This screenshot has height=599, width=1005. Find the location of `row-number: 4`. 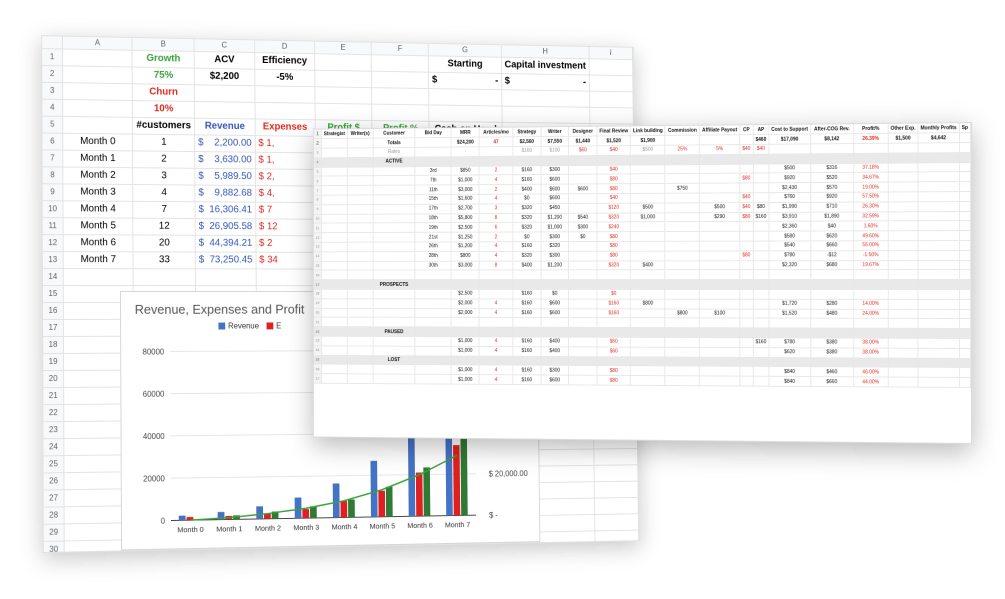

row-number: 4 is located at coordinates (52, 107).